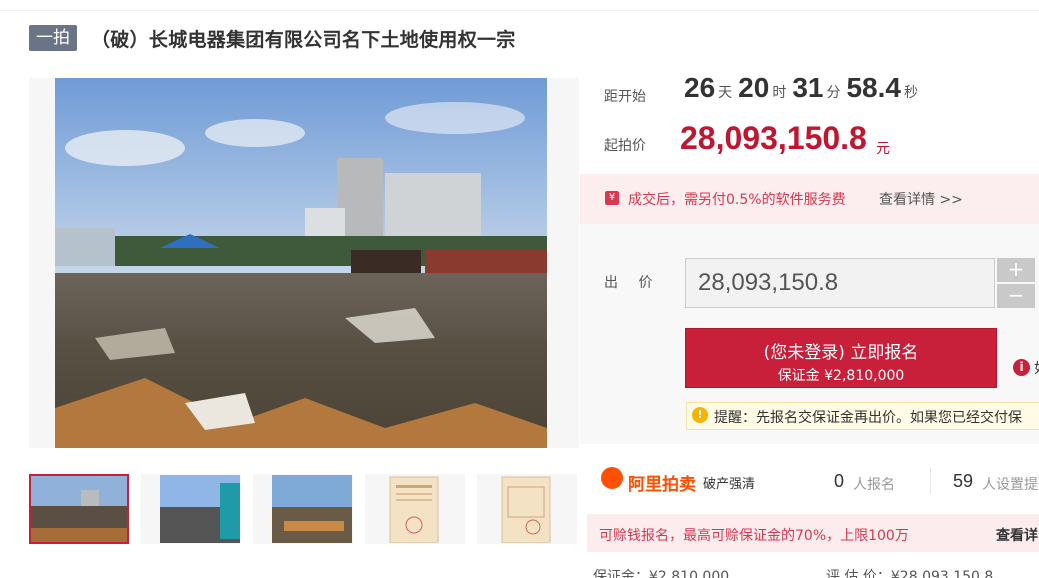 This screenshot has height=578, width=1039. Describe the element at coordinates (910, 93) in the screenshot. I see `seconds-unit: 秒` at that location.